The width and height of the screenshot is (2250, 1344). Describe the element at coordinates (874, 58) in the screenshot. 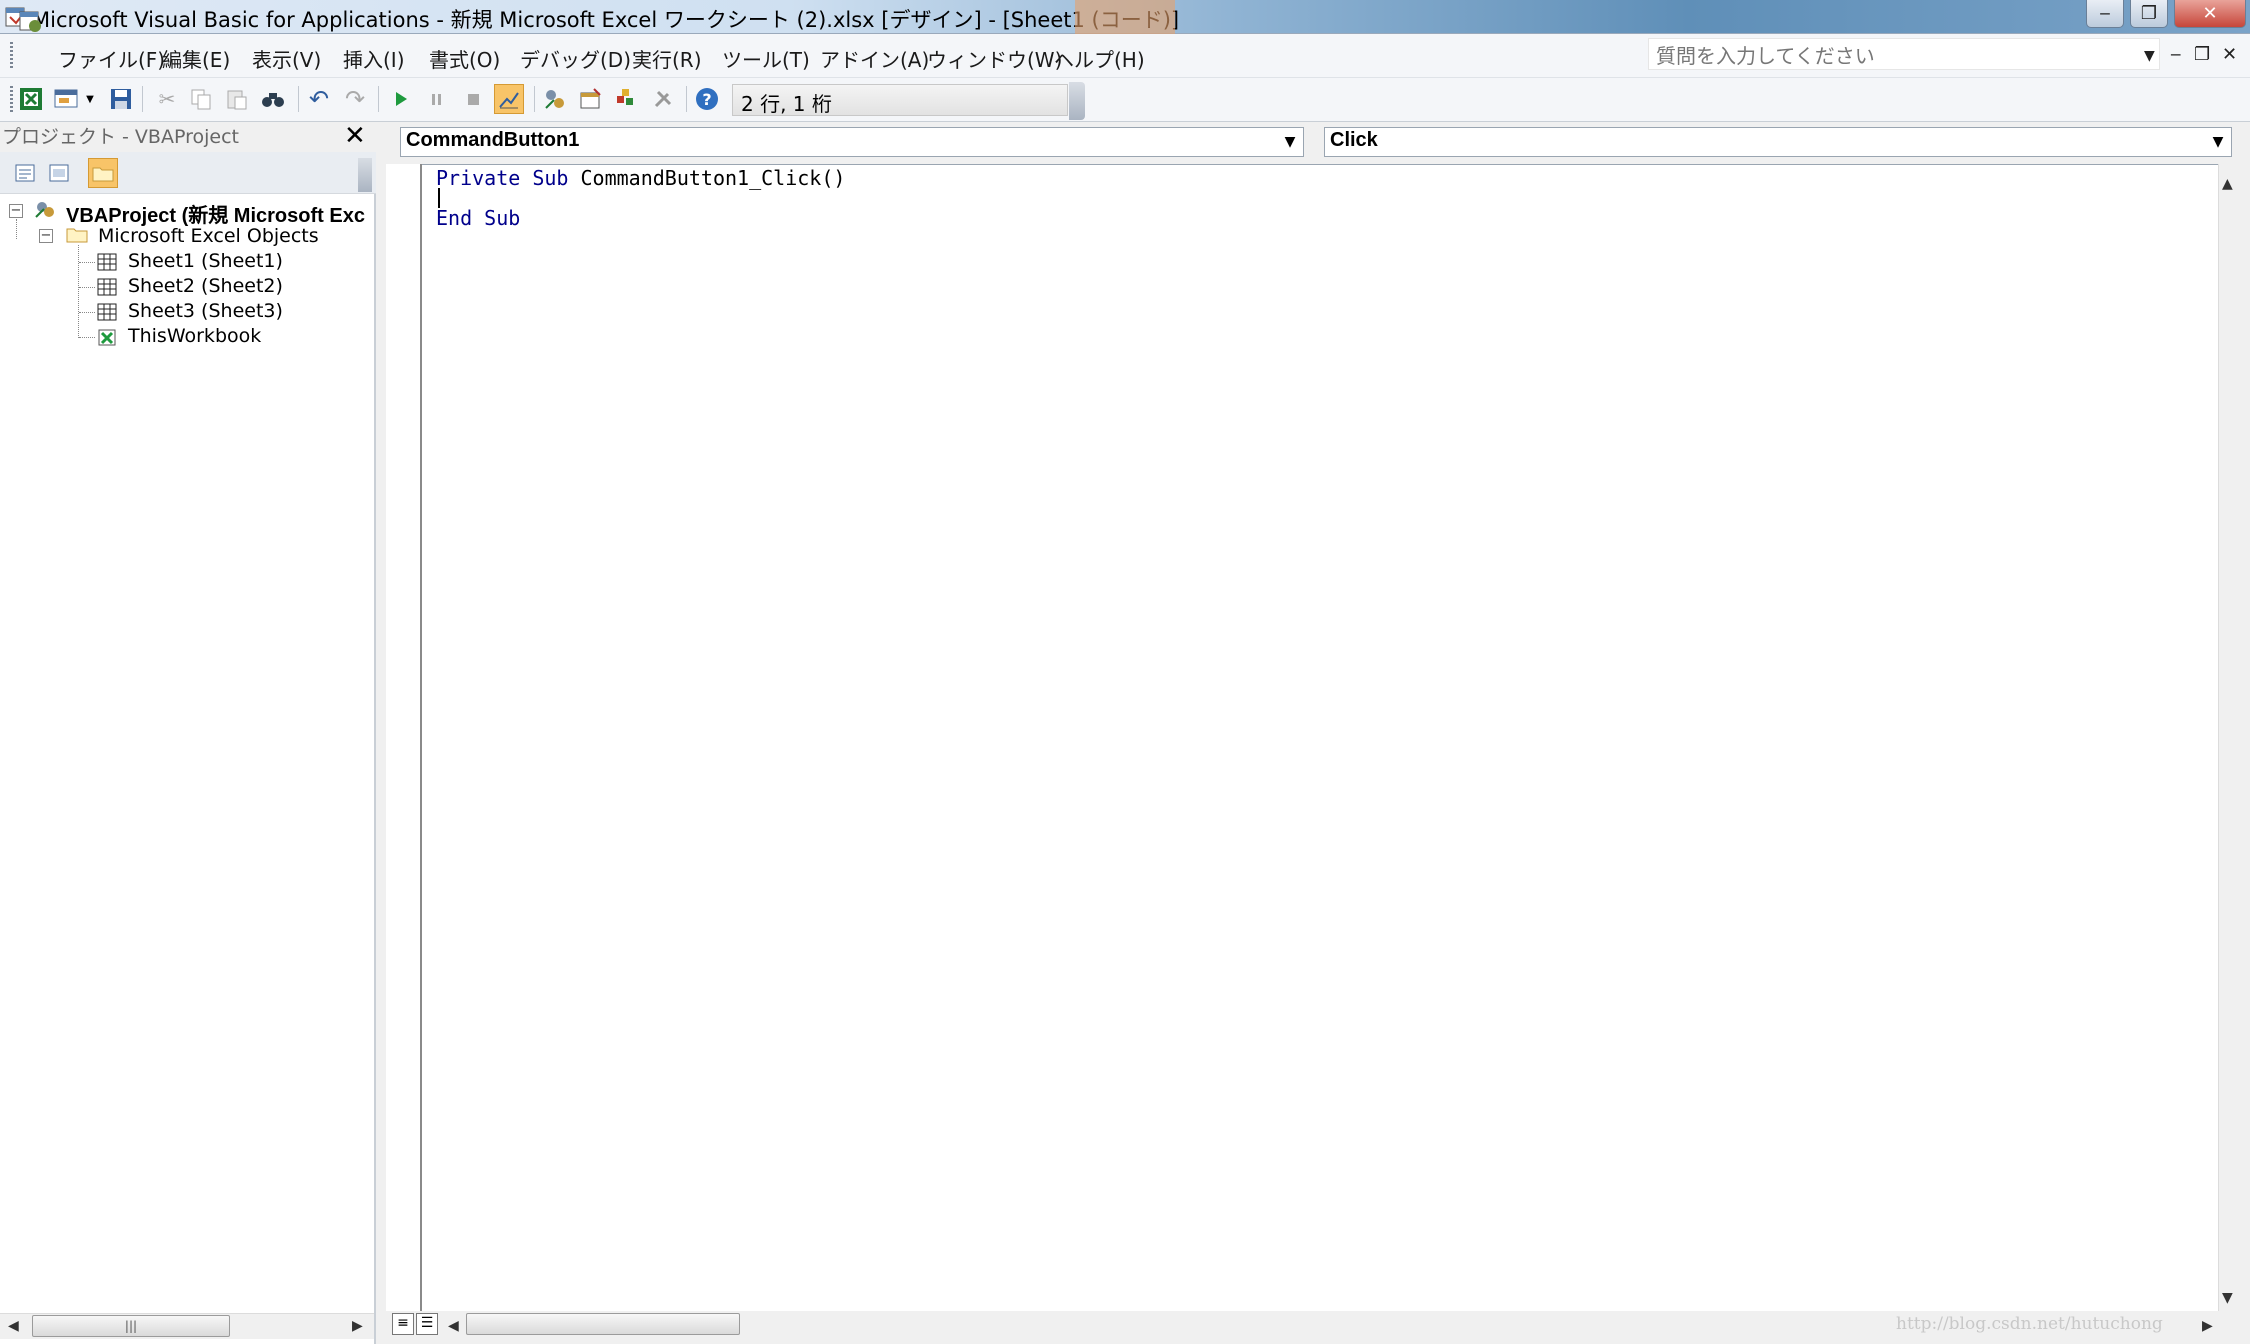

I see `menu-addins: アドイン(A)` at that location.